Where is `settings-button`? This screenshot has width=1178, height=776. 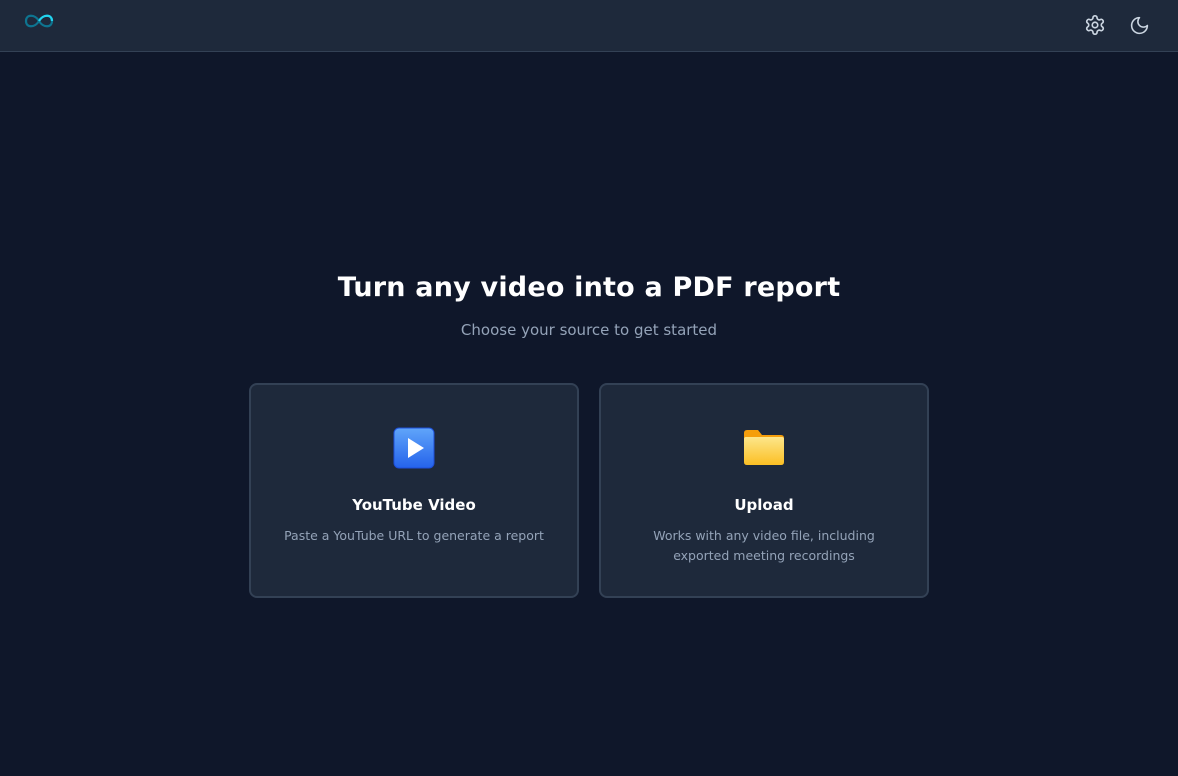
settings-button is located at coordinates (1095, 25).